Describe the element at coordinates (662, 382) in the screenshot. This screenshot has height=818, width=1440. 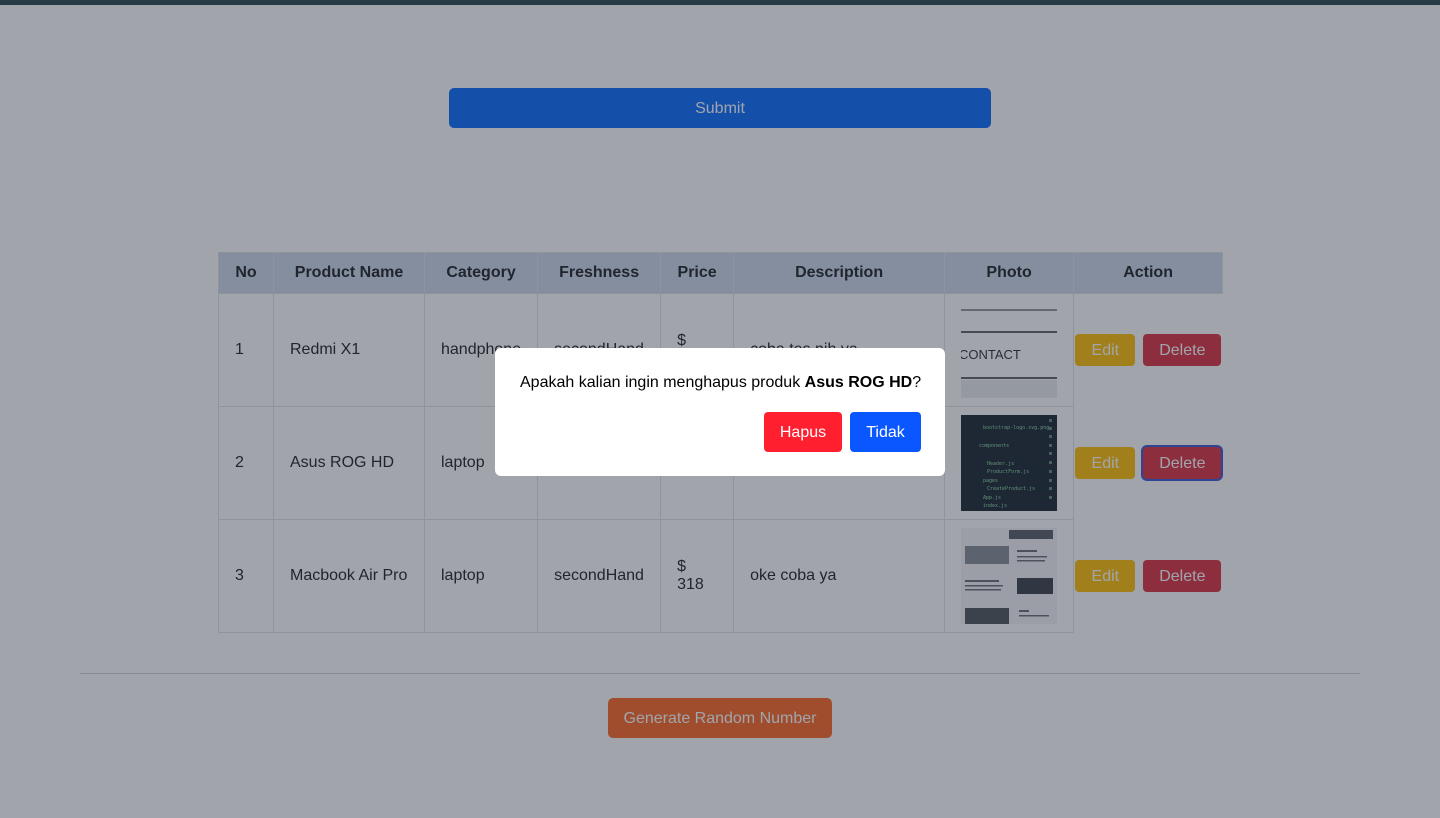
I see `dialog-message-text: Apakah kalian ingin menghapus produk` at that location.